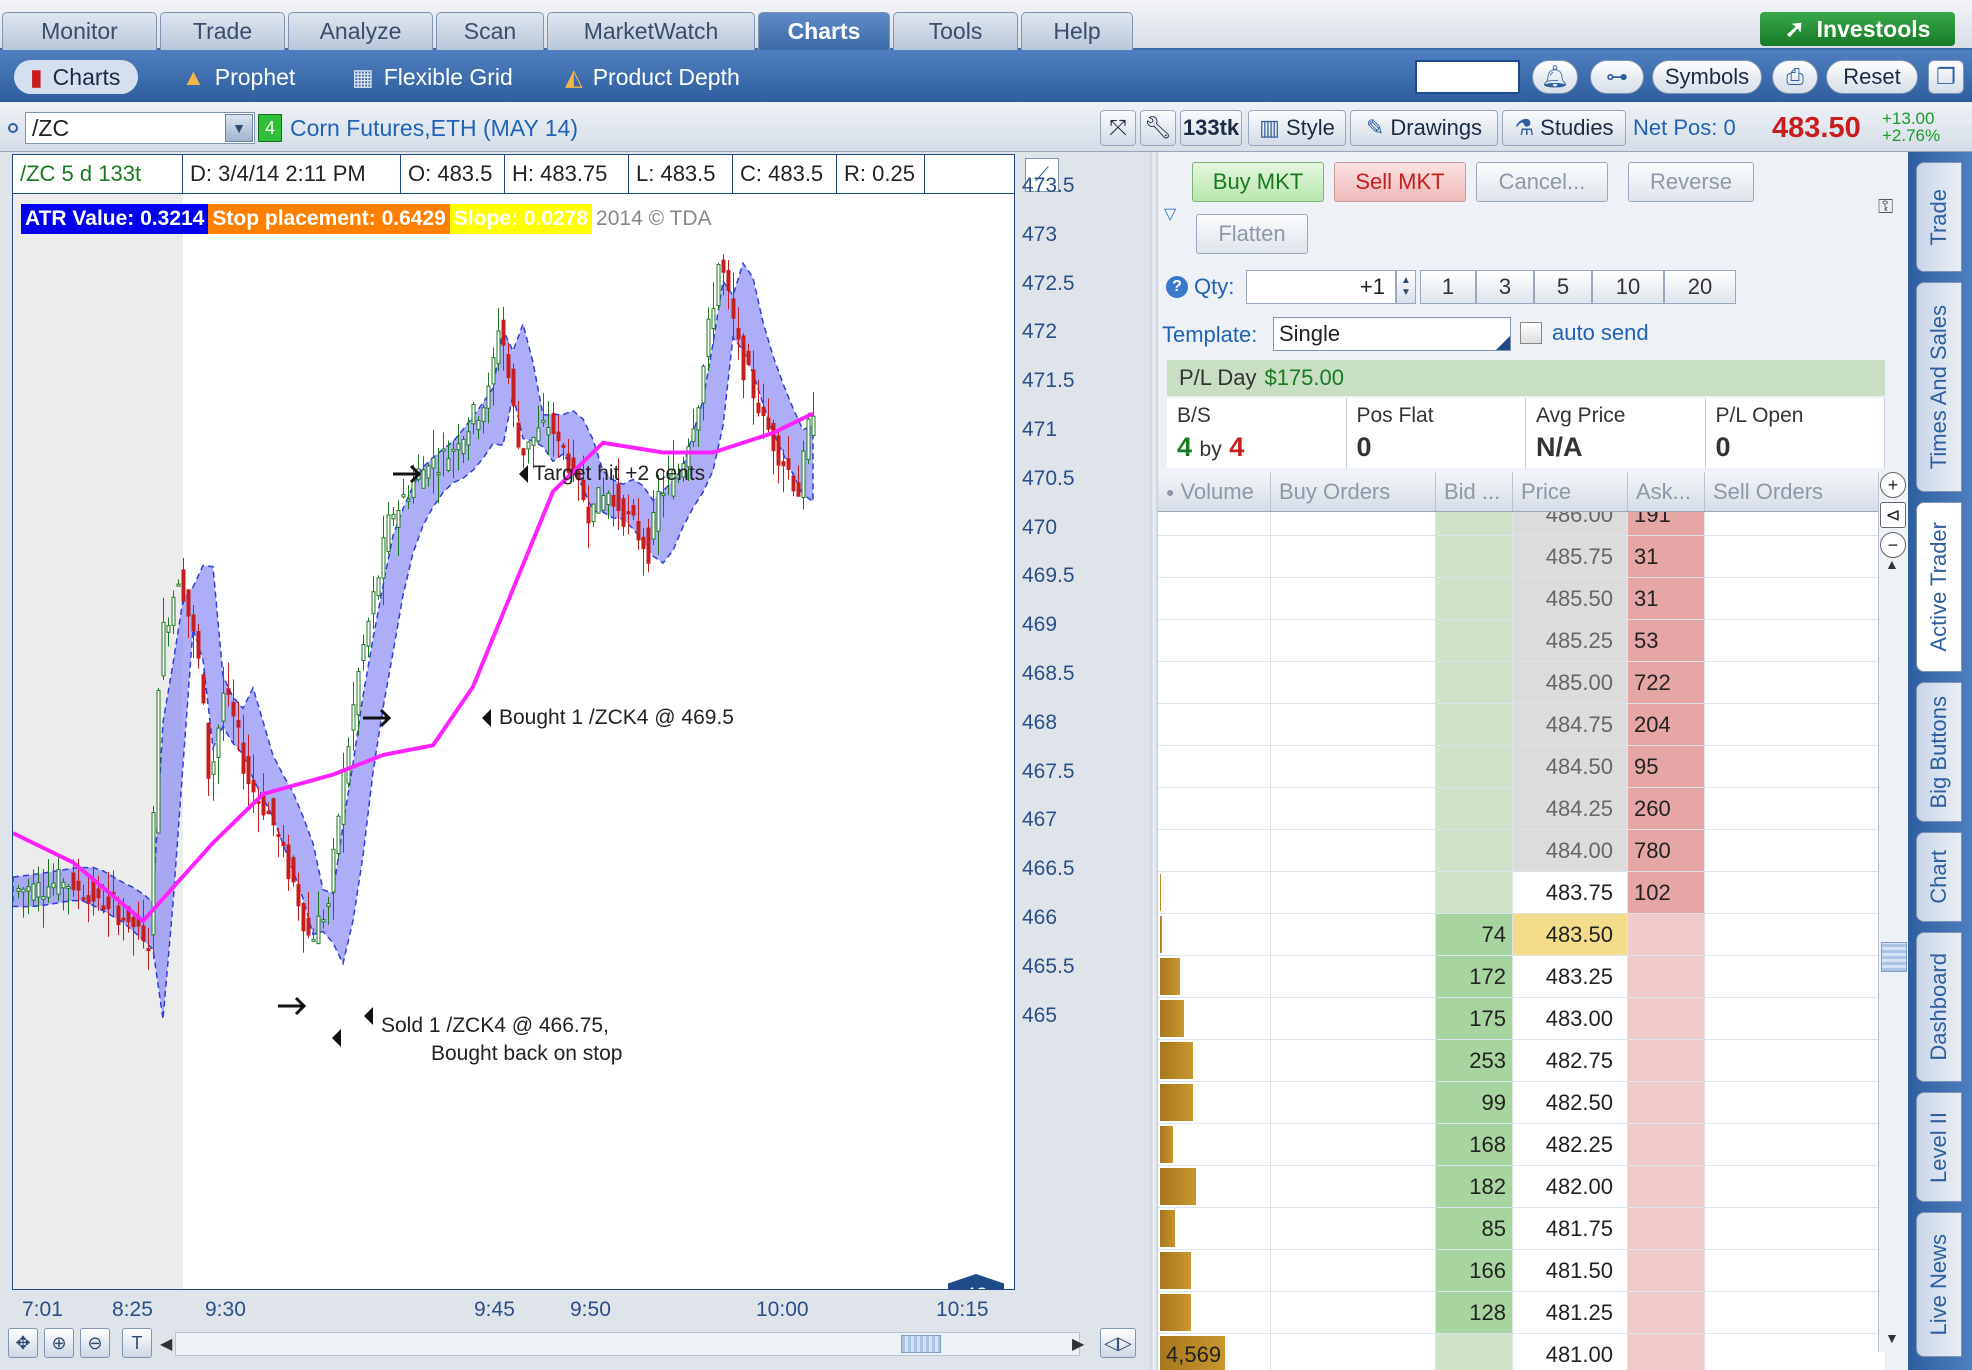 The image size is (1972, 1370). What do you see at coordinates (1893, 485) in the screenshot?
I see `ladder-zoom-in-button: +` at bounding box center [1893, 485].